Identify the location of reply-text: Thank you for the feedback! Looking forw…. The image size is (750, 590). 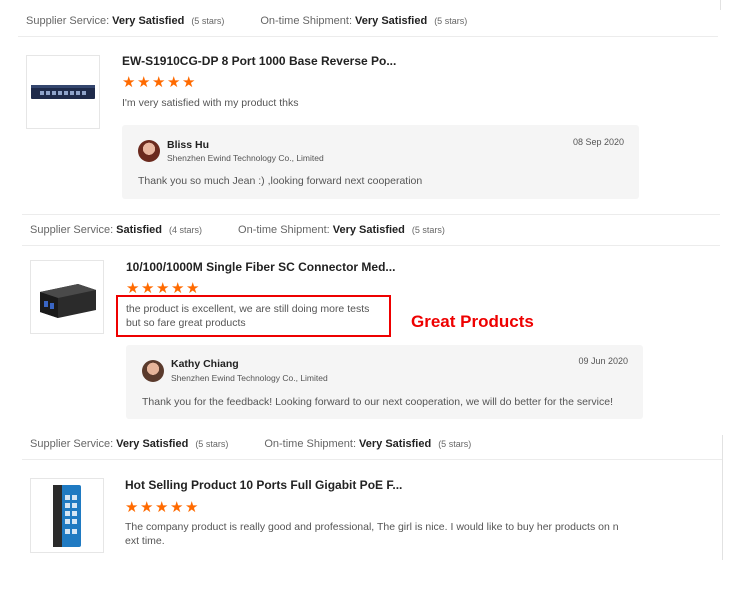
(378, 402).